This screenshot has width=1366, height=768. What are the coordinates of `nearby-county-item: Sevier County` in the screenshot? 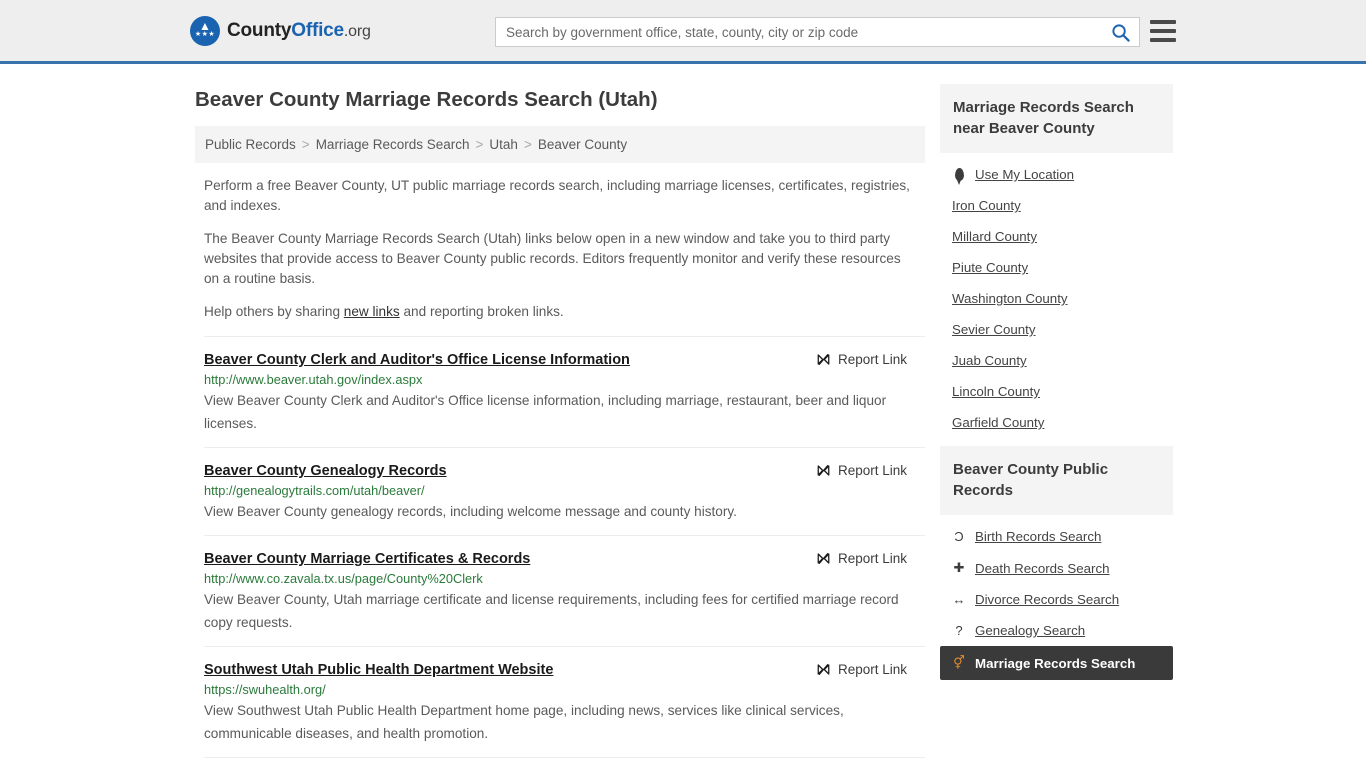 It's located at (1056, 329).